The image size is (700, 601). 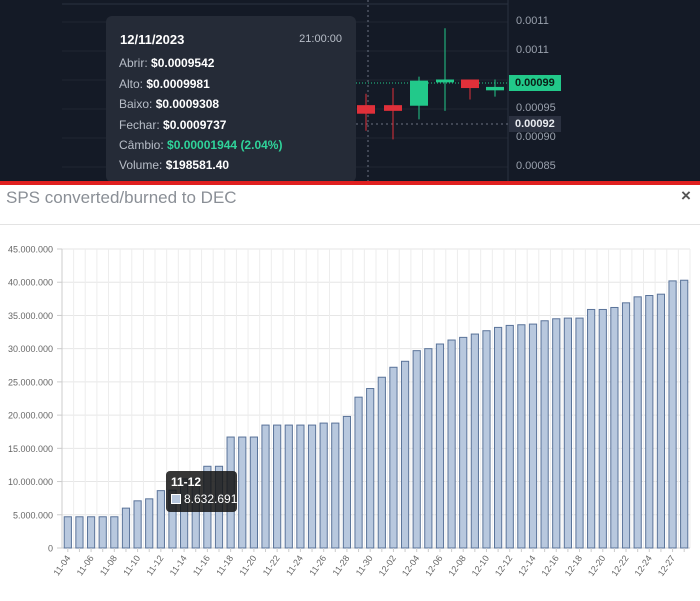 I want to click on price-axis-label: 0.0011, so click(x=532, y=21).